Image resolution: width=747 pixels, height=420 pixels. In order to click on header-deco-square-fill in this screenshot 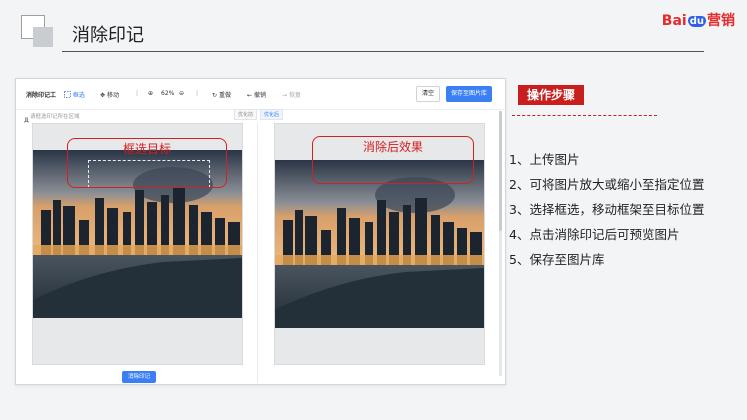, I will do `click(43, 37)`.